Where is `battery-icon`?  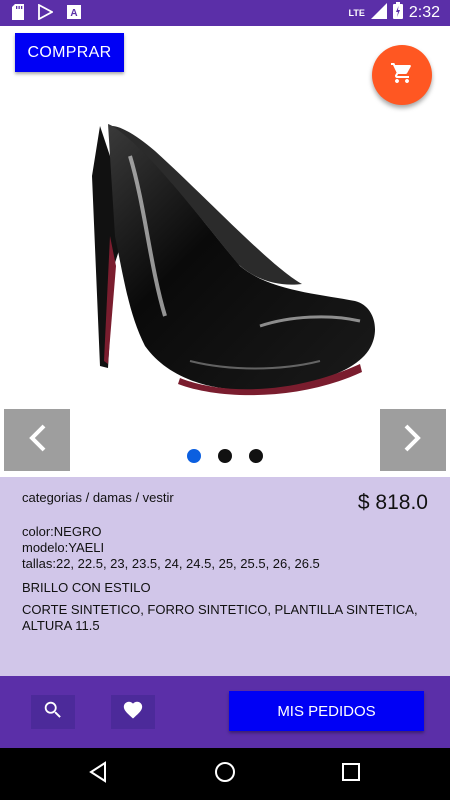 battery-icon is located at coordinates (397, 13).